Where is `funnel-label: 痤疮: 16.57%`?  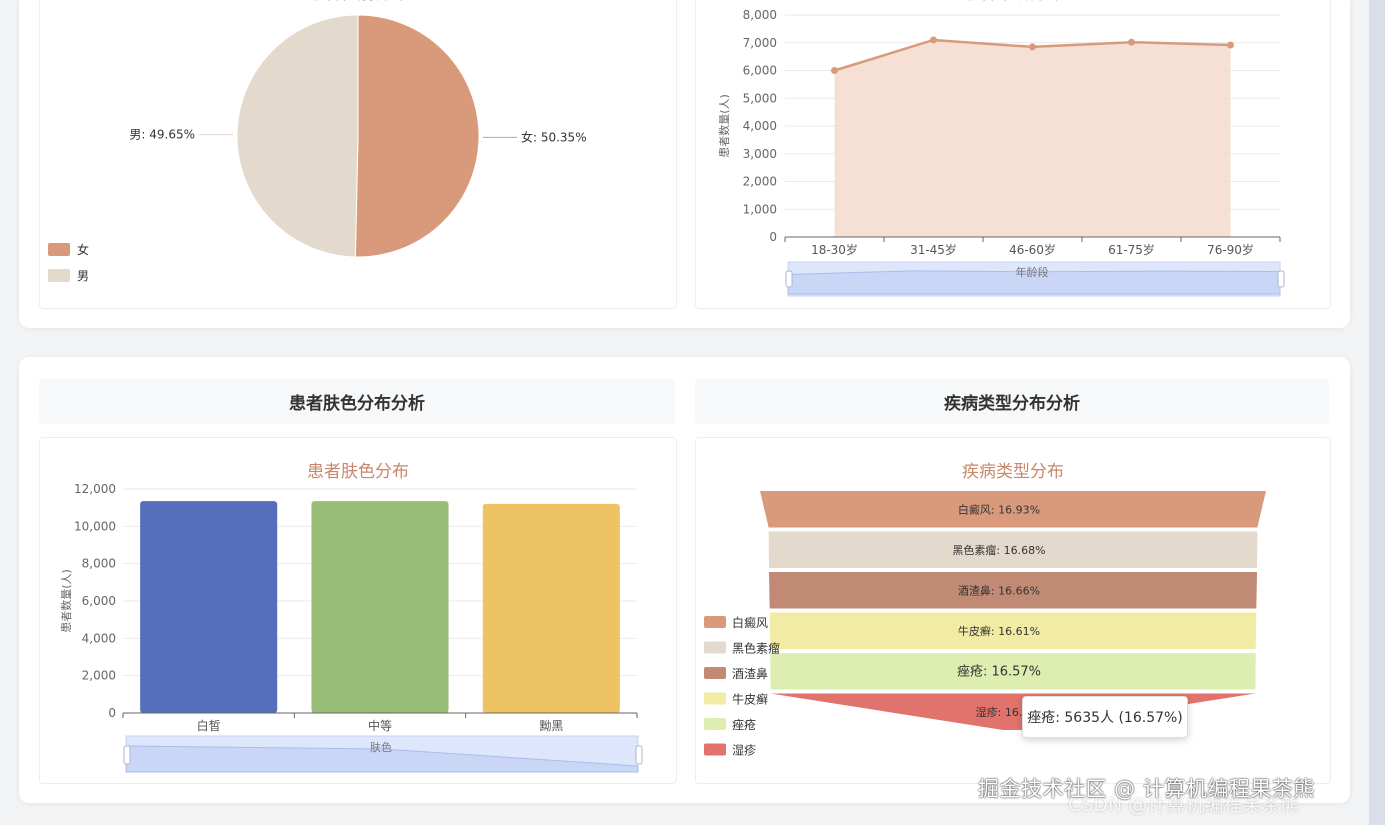 funnel-label: 痤疮: 16.57% is located at coordinates (999, 671).